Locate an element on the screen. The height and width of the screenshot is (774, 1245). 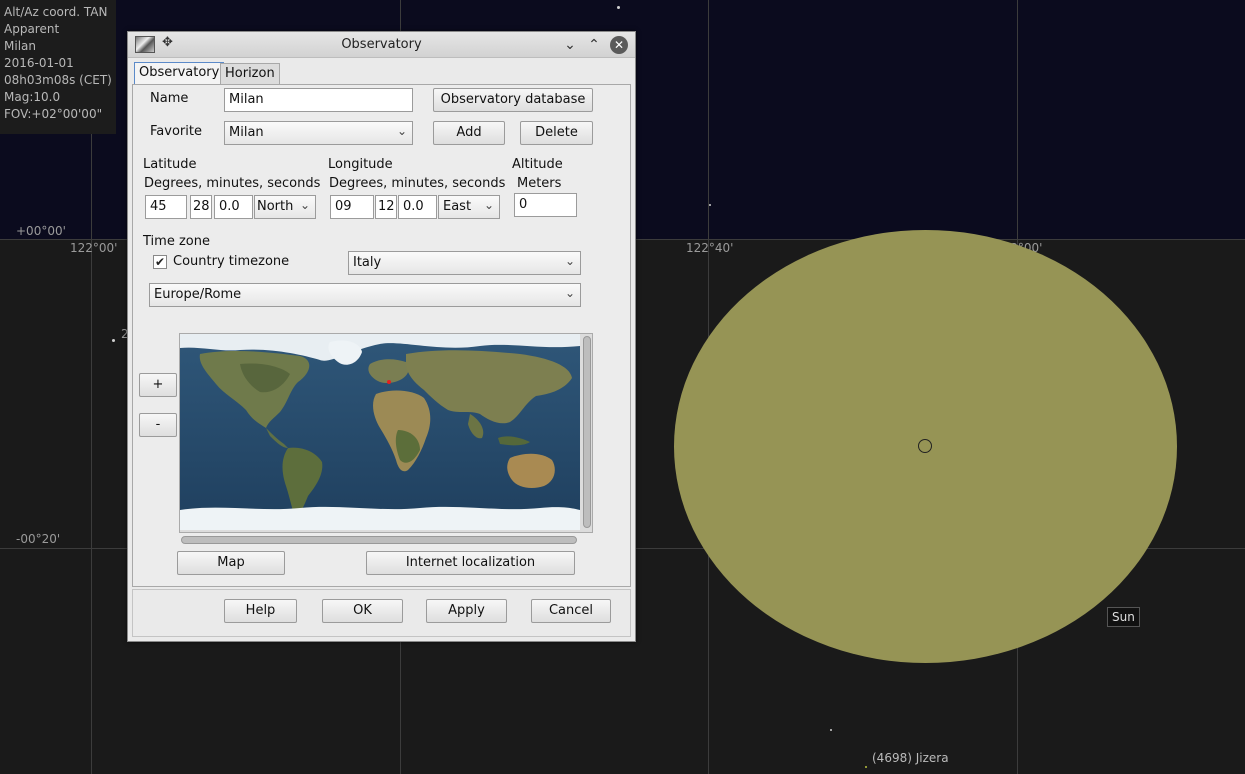
favorite-value: Milan is located at coordinates (246, 132).